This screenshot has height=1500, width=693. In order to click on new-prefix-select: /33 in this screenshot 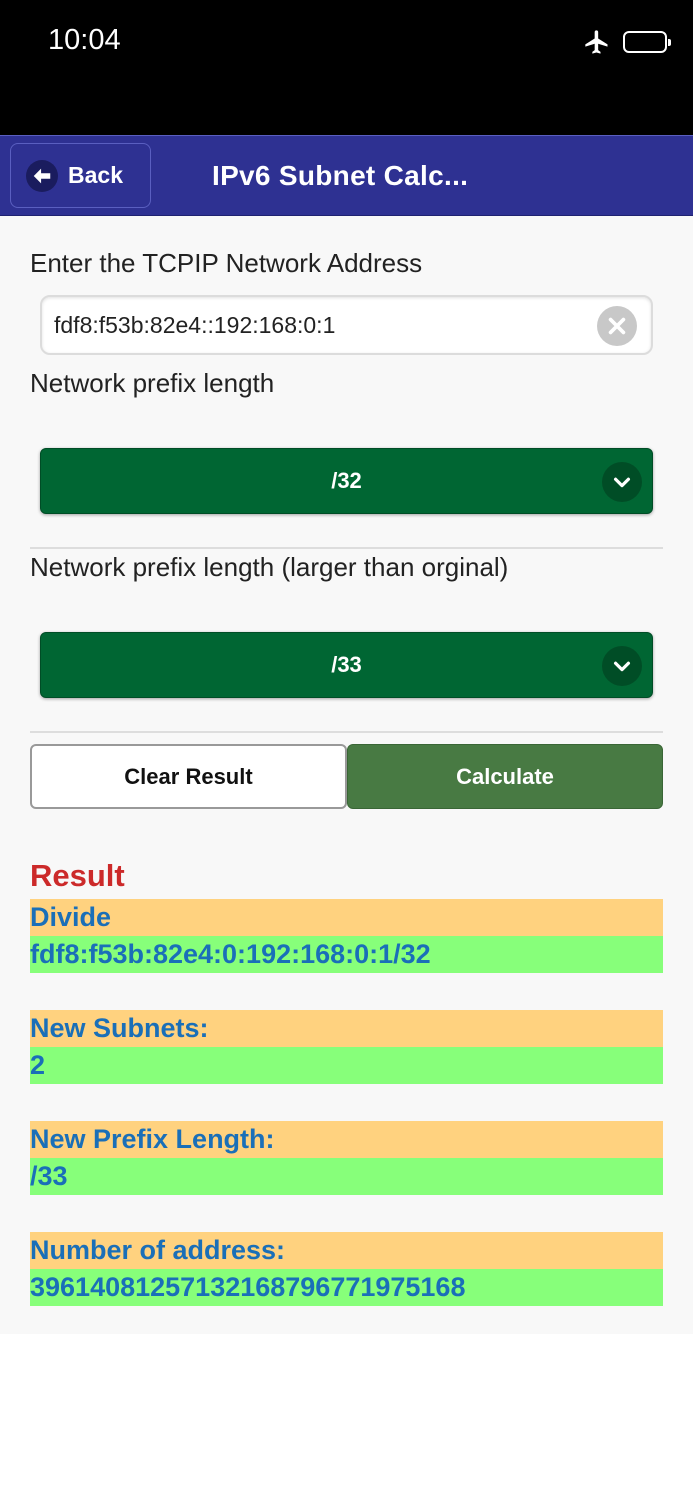, I will do `click(346, 665)`.